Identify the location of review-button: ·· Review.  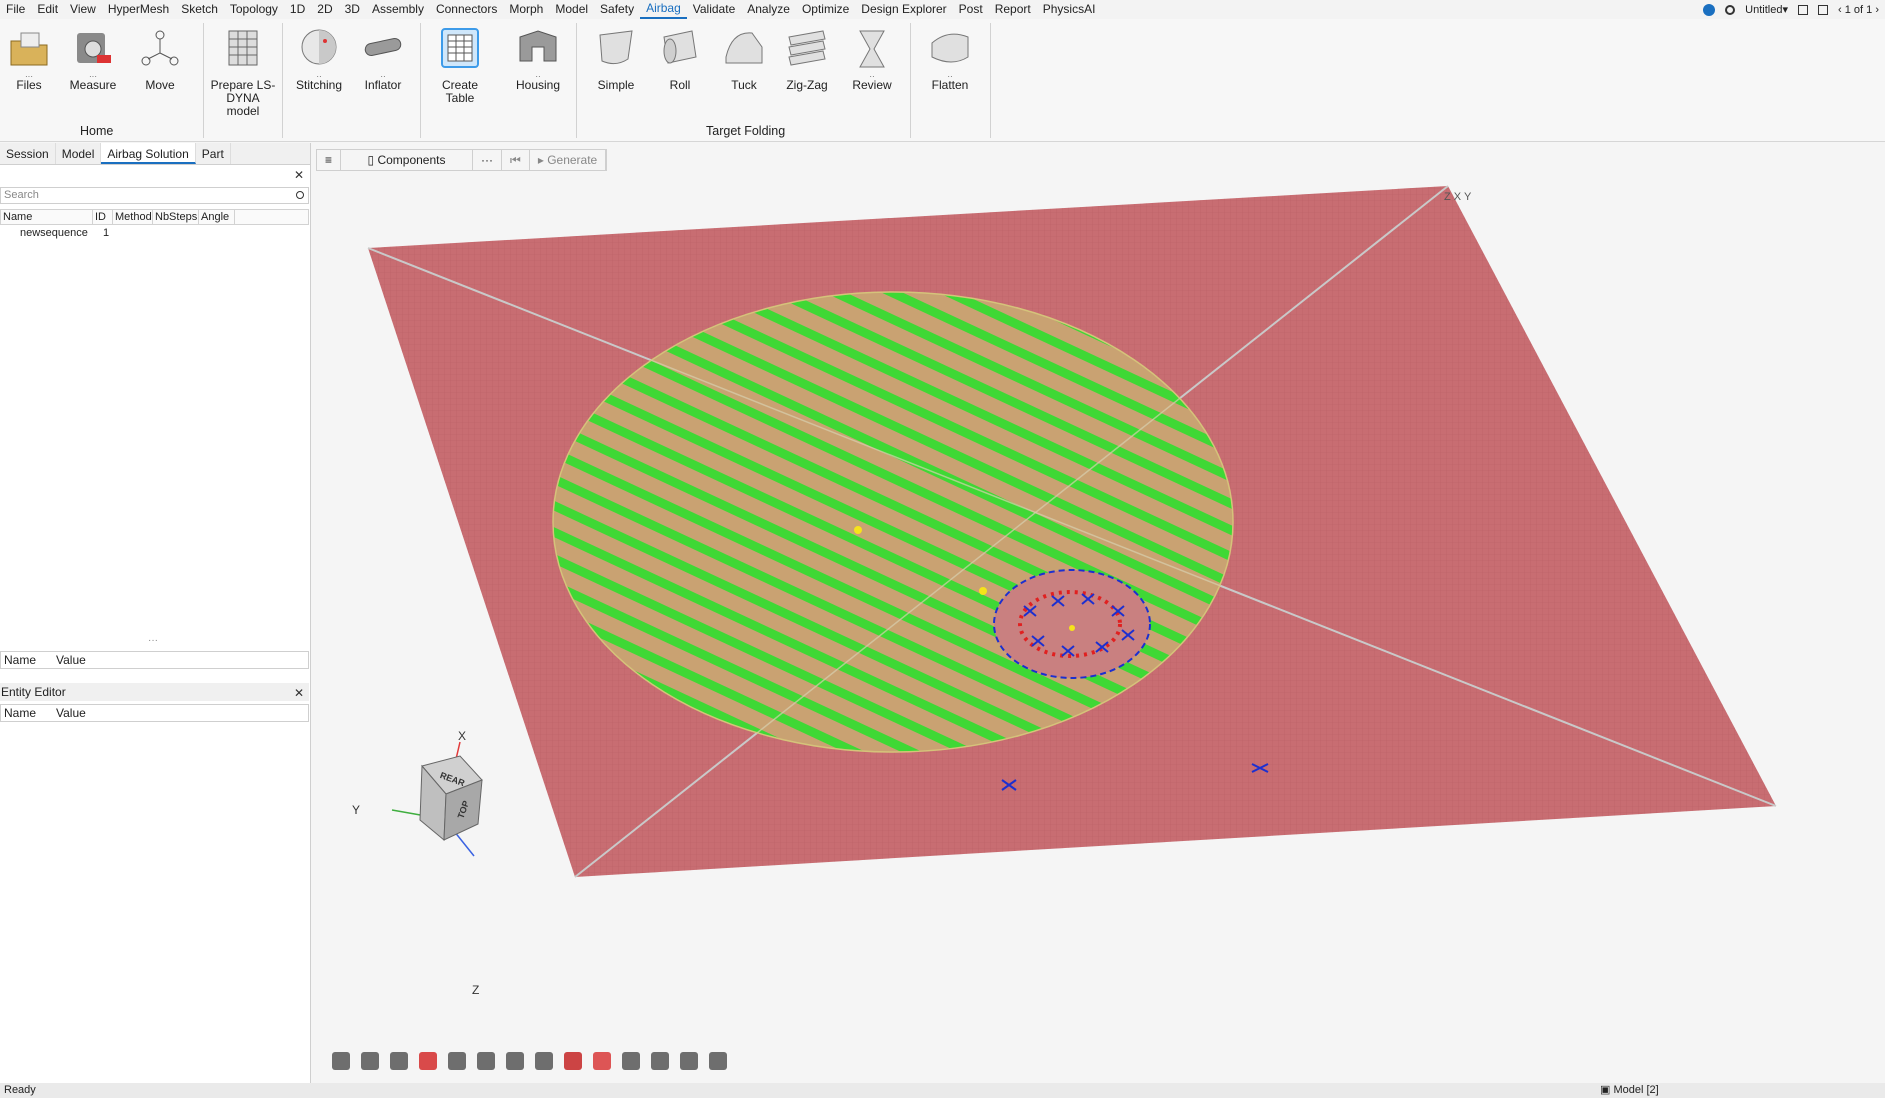
(872, 59).